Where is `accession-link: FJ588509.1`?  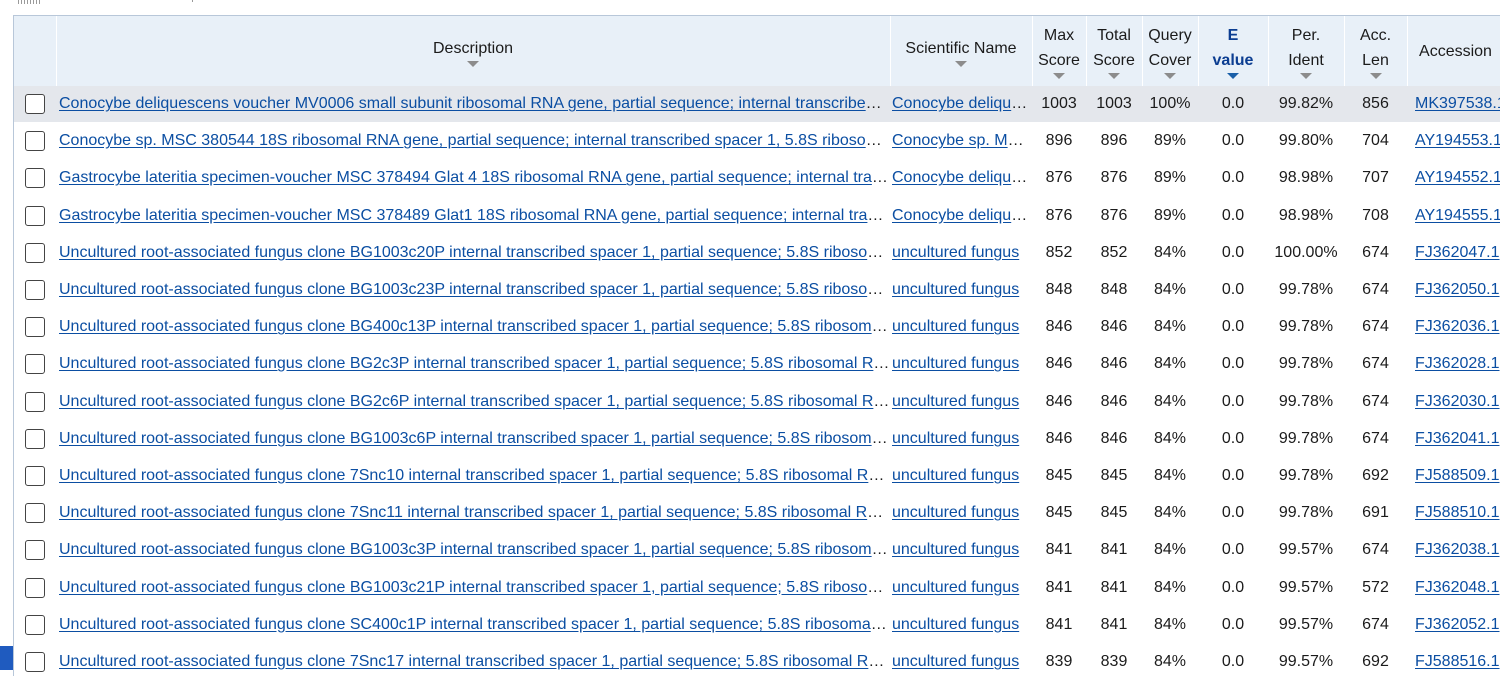 accession-link: FJ588509.1 is located at coordinates (1457, 475).